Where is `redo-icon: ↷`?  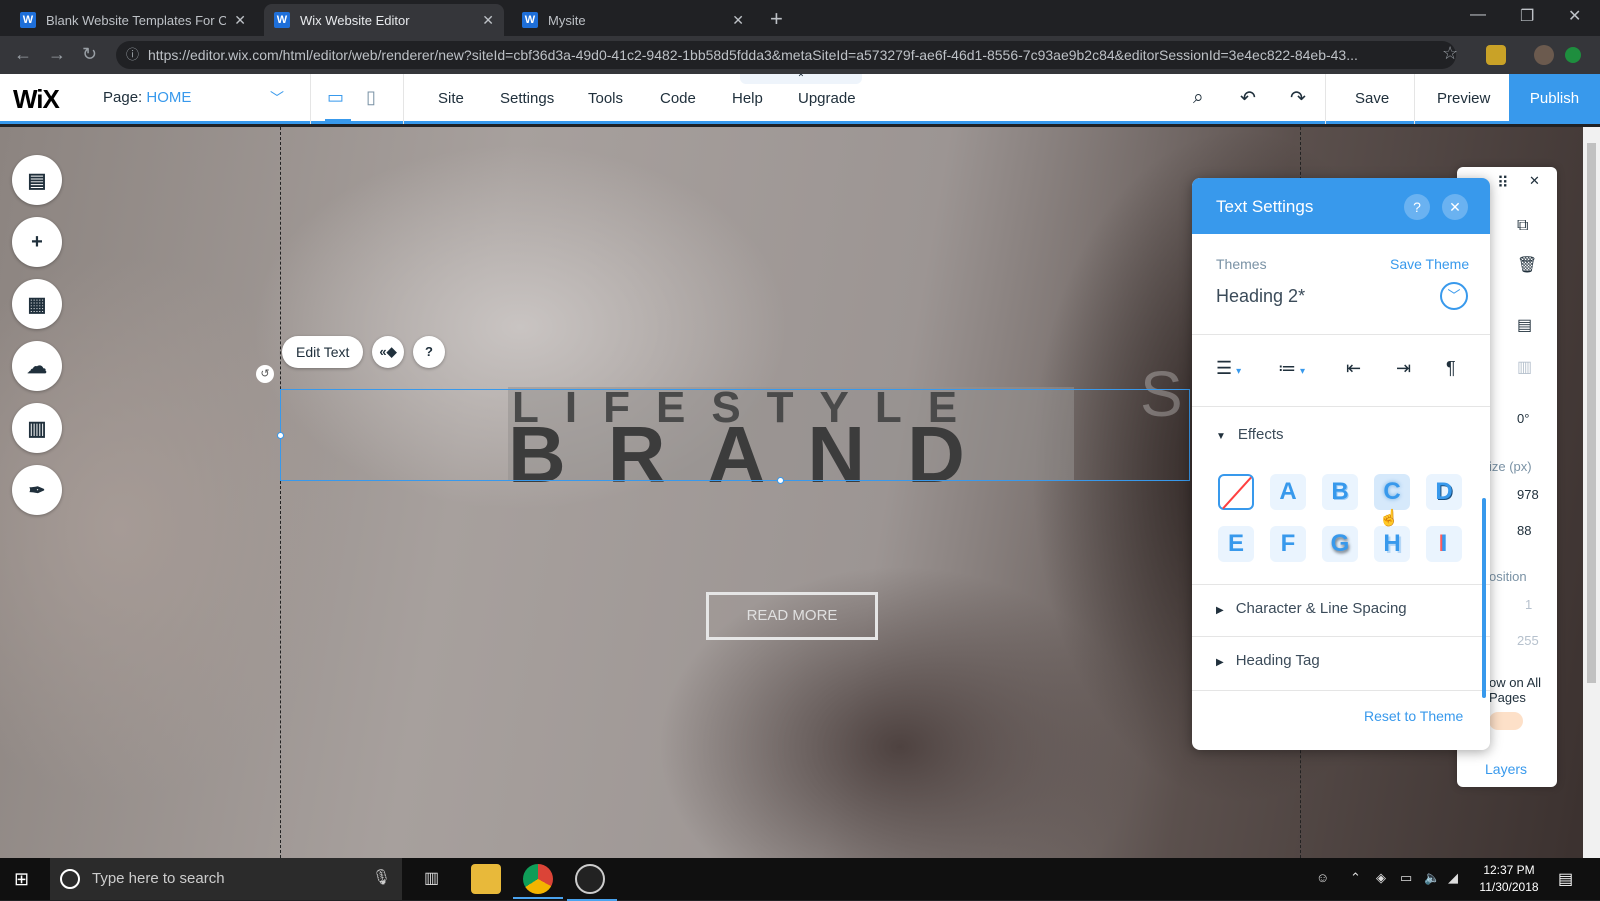 redo-icon: ↷ is located at coordinates (1298, 98).